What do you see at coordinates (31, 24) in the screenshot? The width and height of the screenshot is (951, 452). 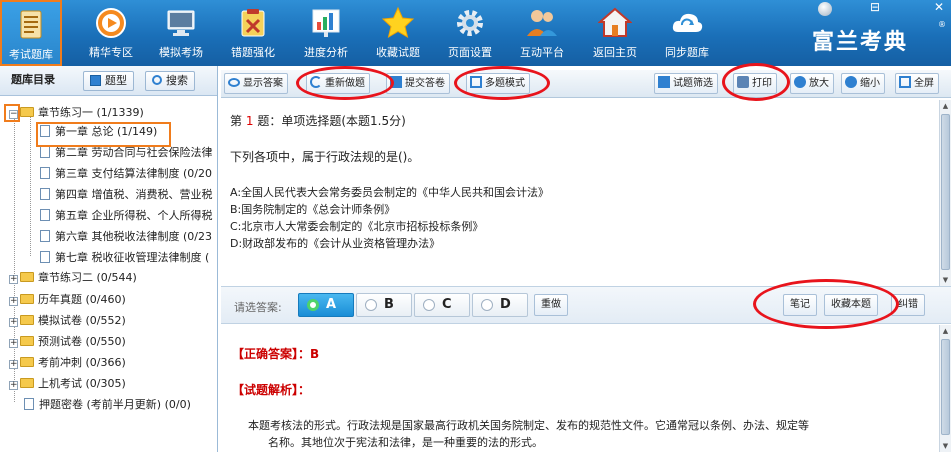 I see `question-bank-icon` at bounding box center [31, 24].